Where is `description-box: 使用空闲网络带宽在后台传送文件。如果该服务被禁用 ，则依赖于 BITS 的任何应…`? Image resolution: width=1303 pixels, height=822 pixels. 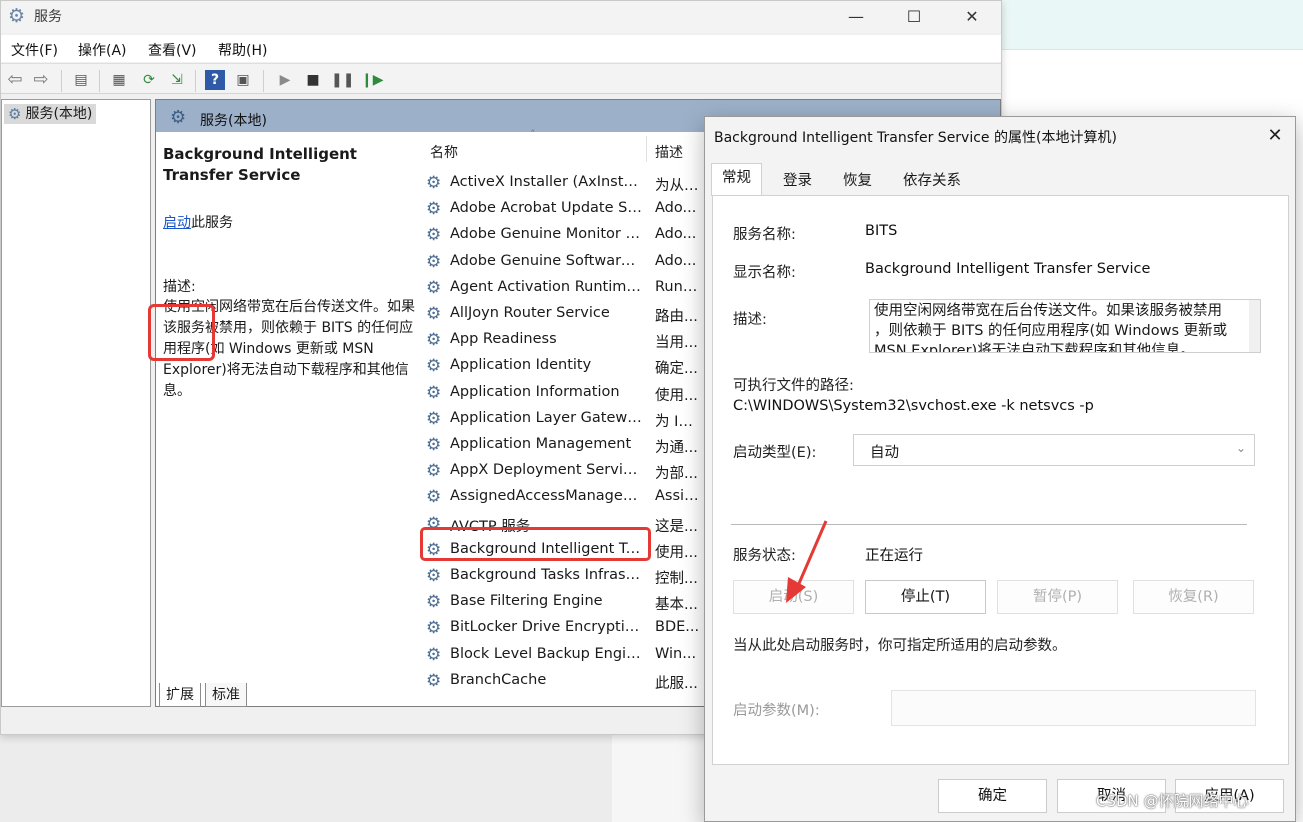
description-box: 使用空闲网络带宽在后台传送文件。如果该服务被禁用 ，则依赖于 BITS 的任何应… is located at coordinates (1065, 326).